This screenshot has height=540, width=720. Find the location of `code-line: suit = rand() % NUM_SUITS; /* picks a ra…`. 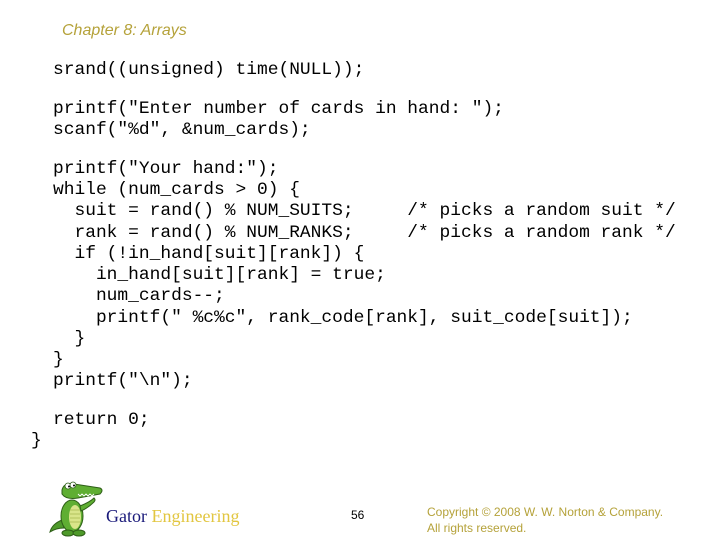

code-line: suit = rand() % NUM_SUITS; /* picks a ra… is located at coordinates (364, 211).